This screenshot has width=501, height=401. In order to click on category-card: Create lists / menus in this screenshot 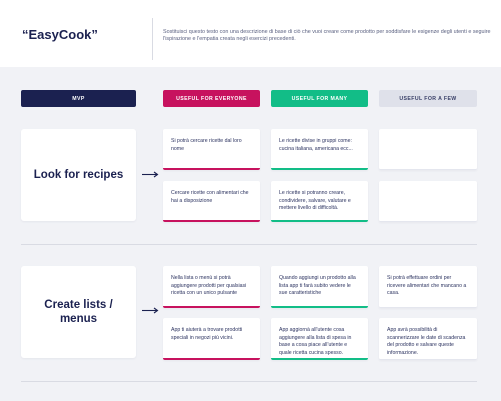, I will do `click(78, 312)`.